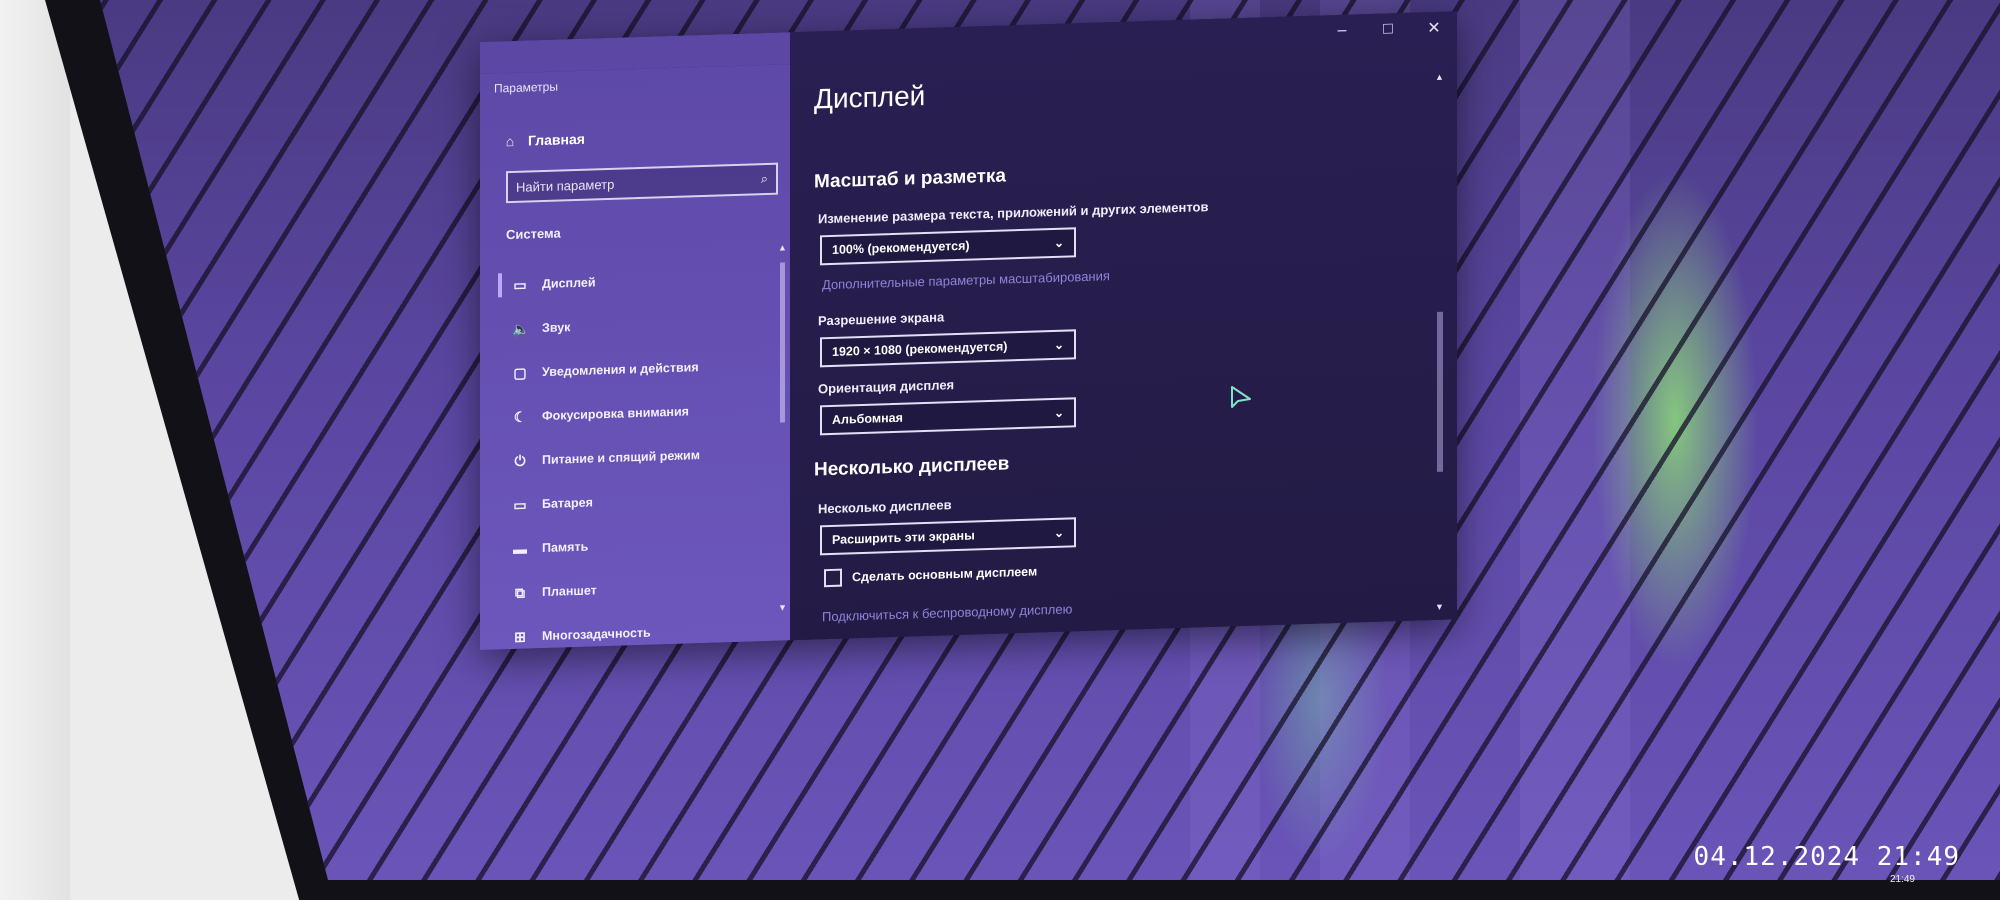 This screenshot has width=2000, height=900. What do you see at coordinates (903, 537) in the screenshot?
I see `multi-display-value: Расширить эти экраны` at bounding box center [903, 537].